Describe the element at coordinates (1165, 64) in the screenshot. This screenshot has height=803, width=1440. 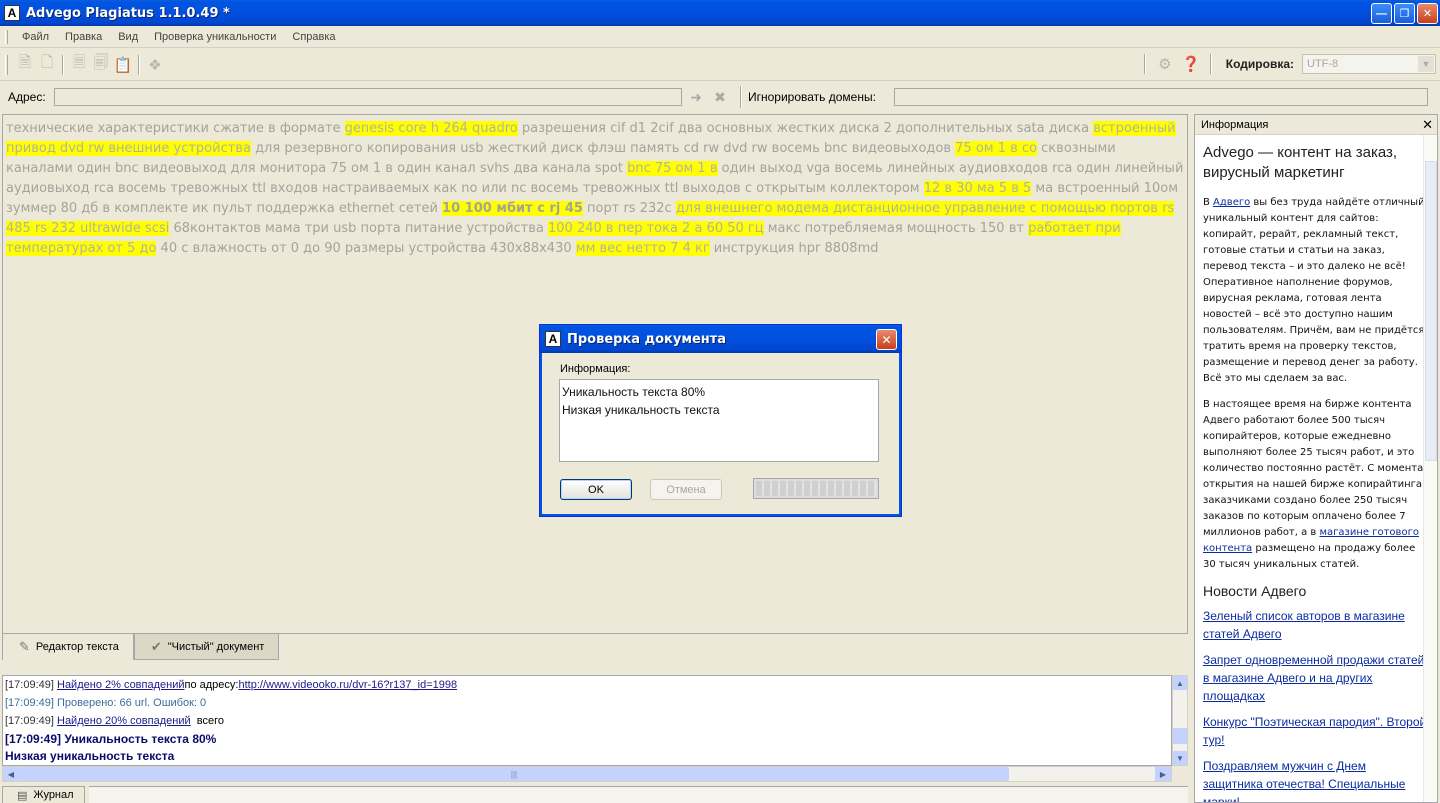
I see `settings-gear-icon: ⚙` at that location.